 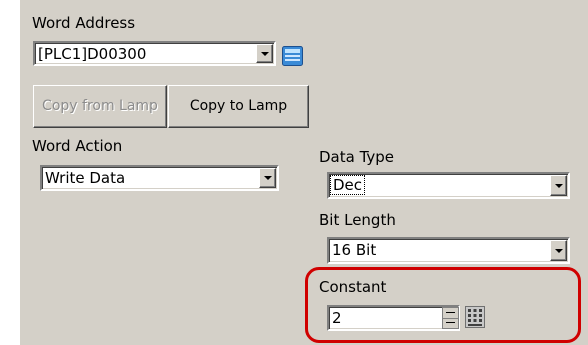 What do you see at coordinates (354, 250) in the screenshot?
I see `bit-length-value: 16 Bit` at bounding box center [354, 250].